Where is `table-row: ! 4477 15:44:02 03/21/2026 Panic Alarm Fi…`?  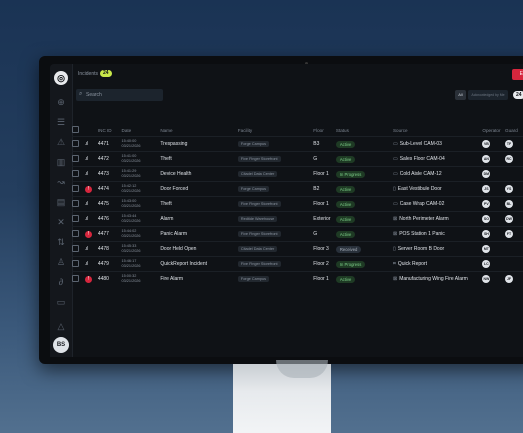
table-row: ! 4477 15:44:02 03/21/2026 Panic Alarm Fi… is located at coordinates (297, 234).